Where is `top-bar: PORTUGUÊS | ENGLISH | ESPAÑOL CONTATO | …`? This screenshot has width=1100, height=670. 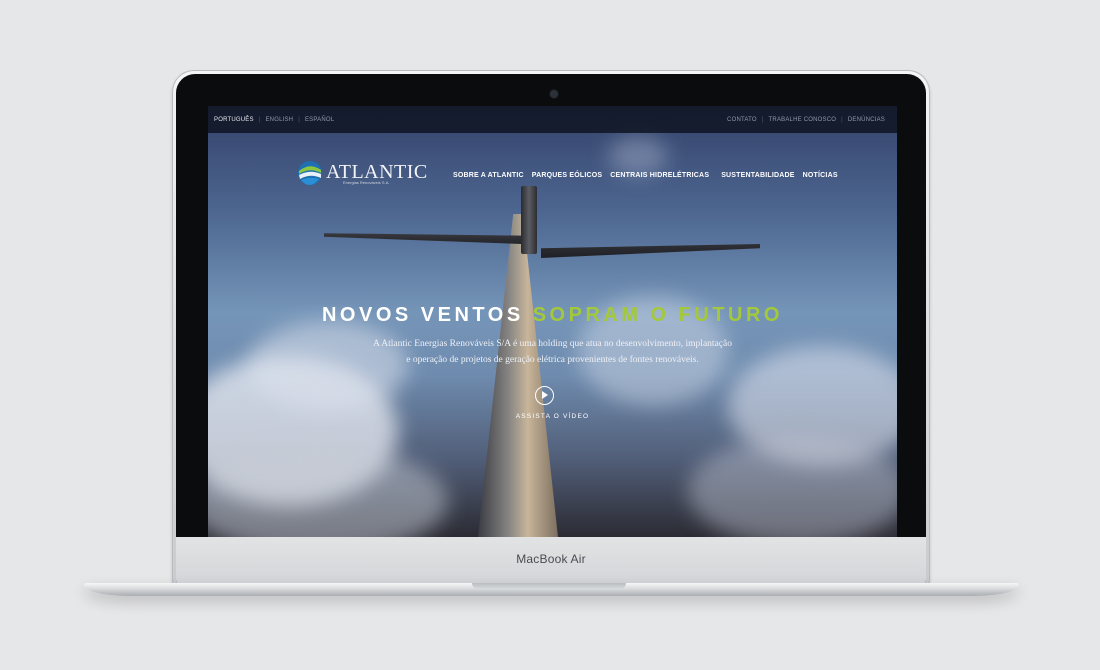
top-bar: PORTUGUÊS | ENGLISH | ESPAÑOL CONTATO | … is located at coordinates (552, 119).